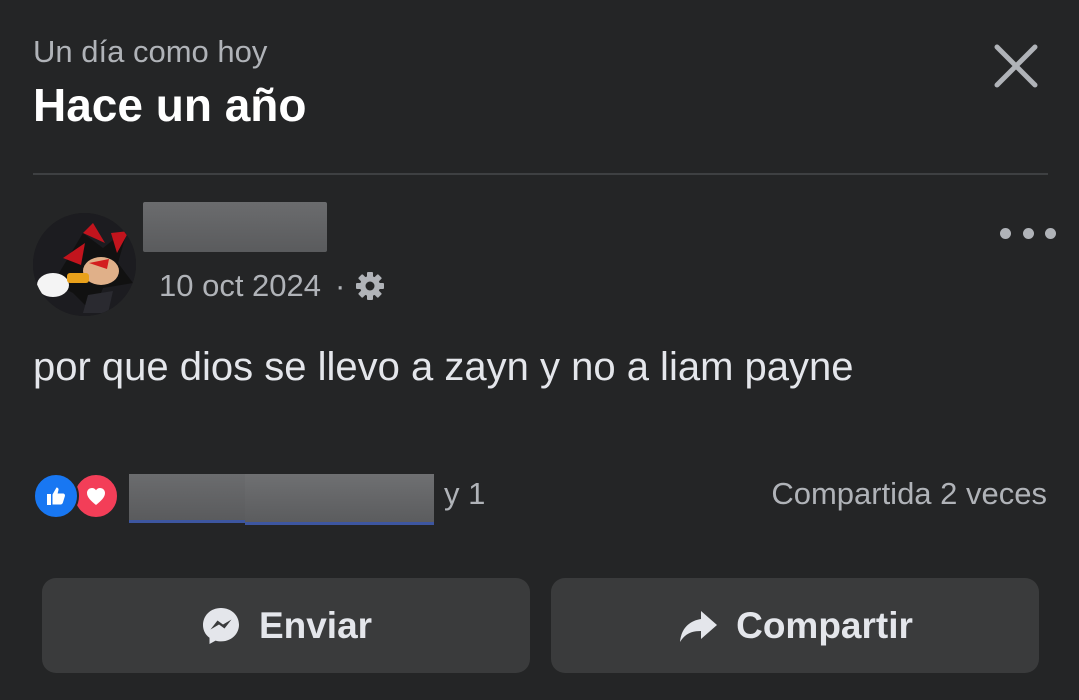  I want to click on author-name-redacted, so click(235, 227).